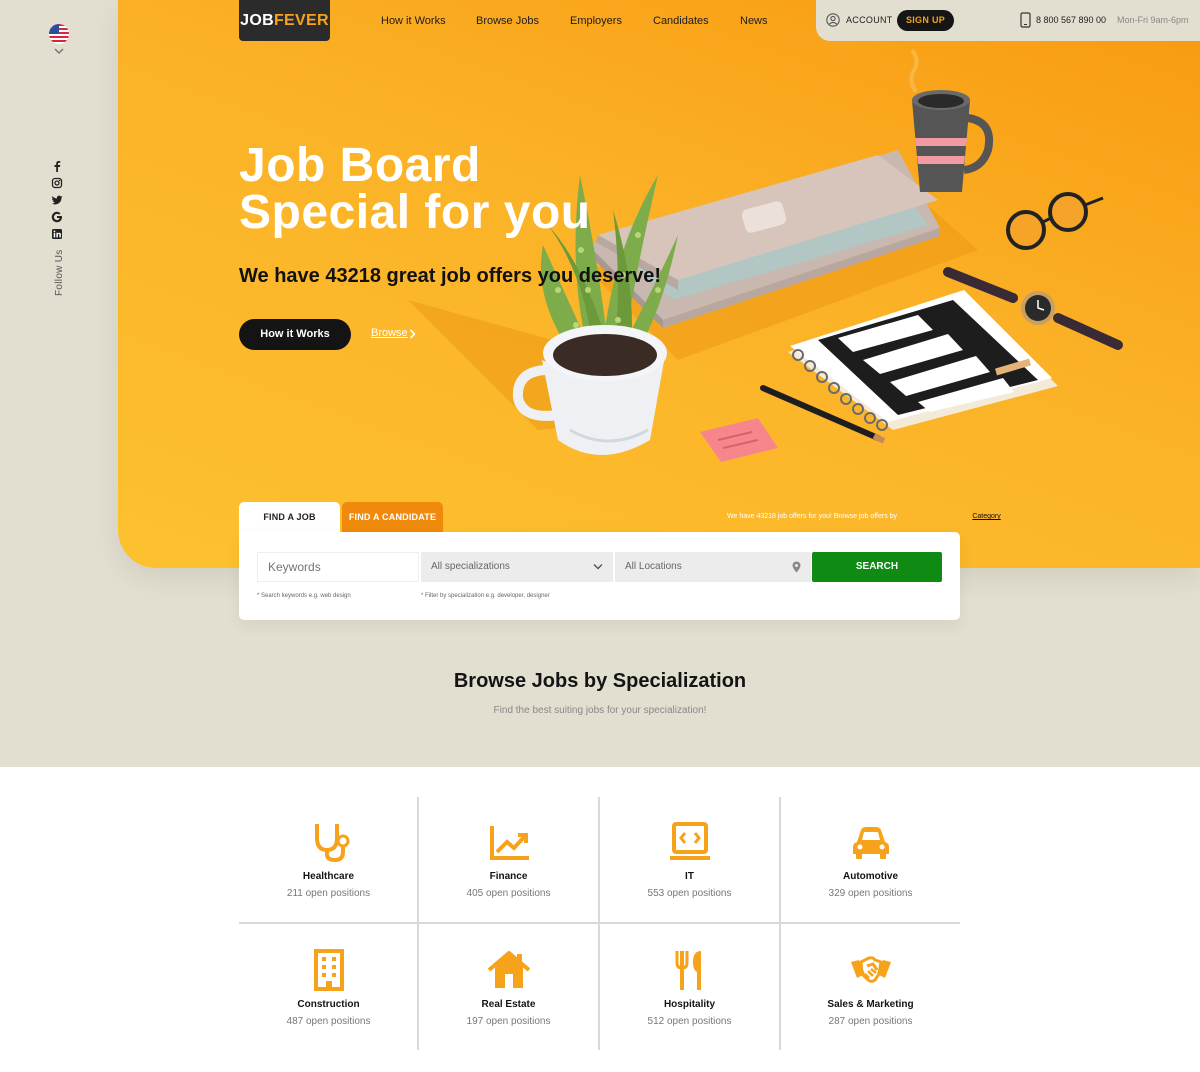  What do you see at coordinates (681, 21) in the screenshot?
I see `nav-candidates: Candidates` at bounding box center [681, 21].